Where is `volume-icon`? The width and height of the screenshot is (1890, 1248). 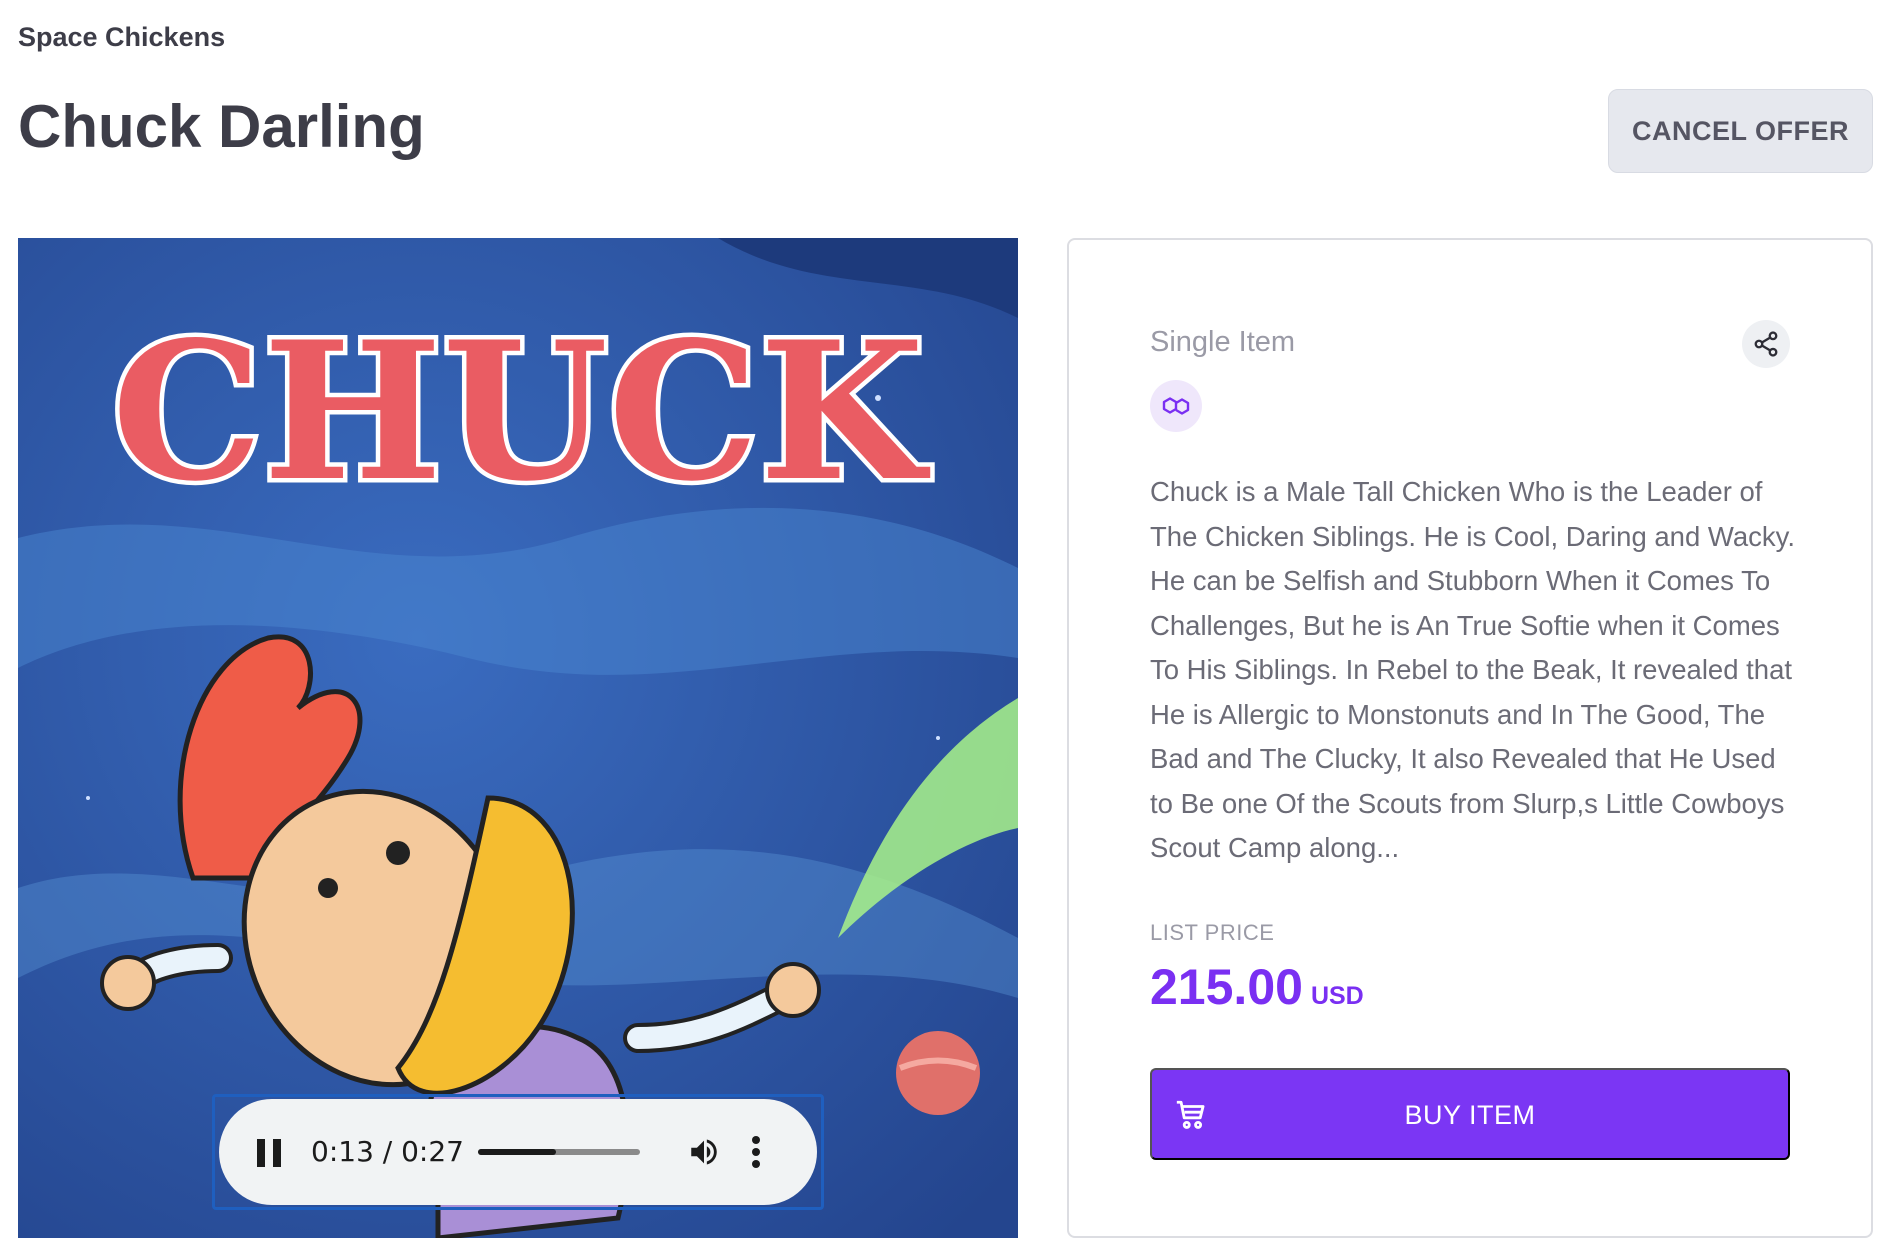
volume-icon is located at coordinates (704, 1152).